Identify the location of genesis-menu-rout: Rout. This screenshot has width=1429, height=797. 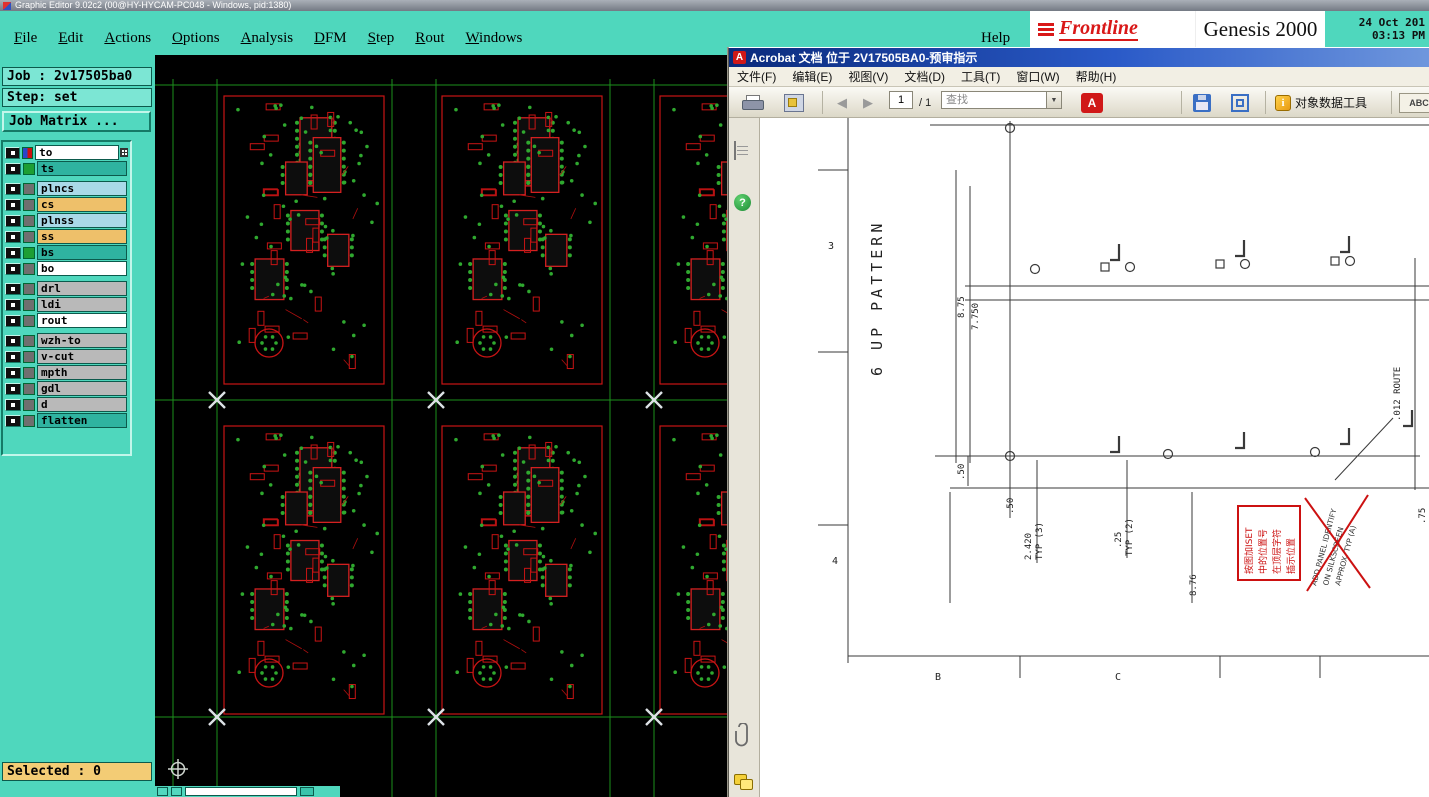
(429, 38).